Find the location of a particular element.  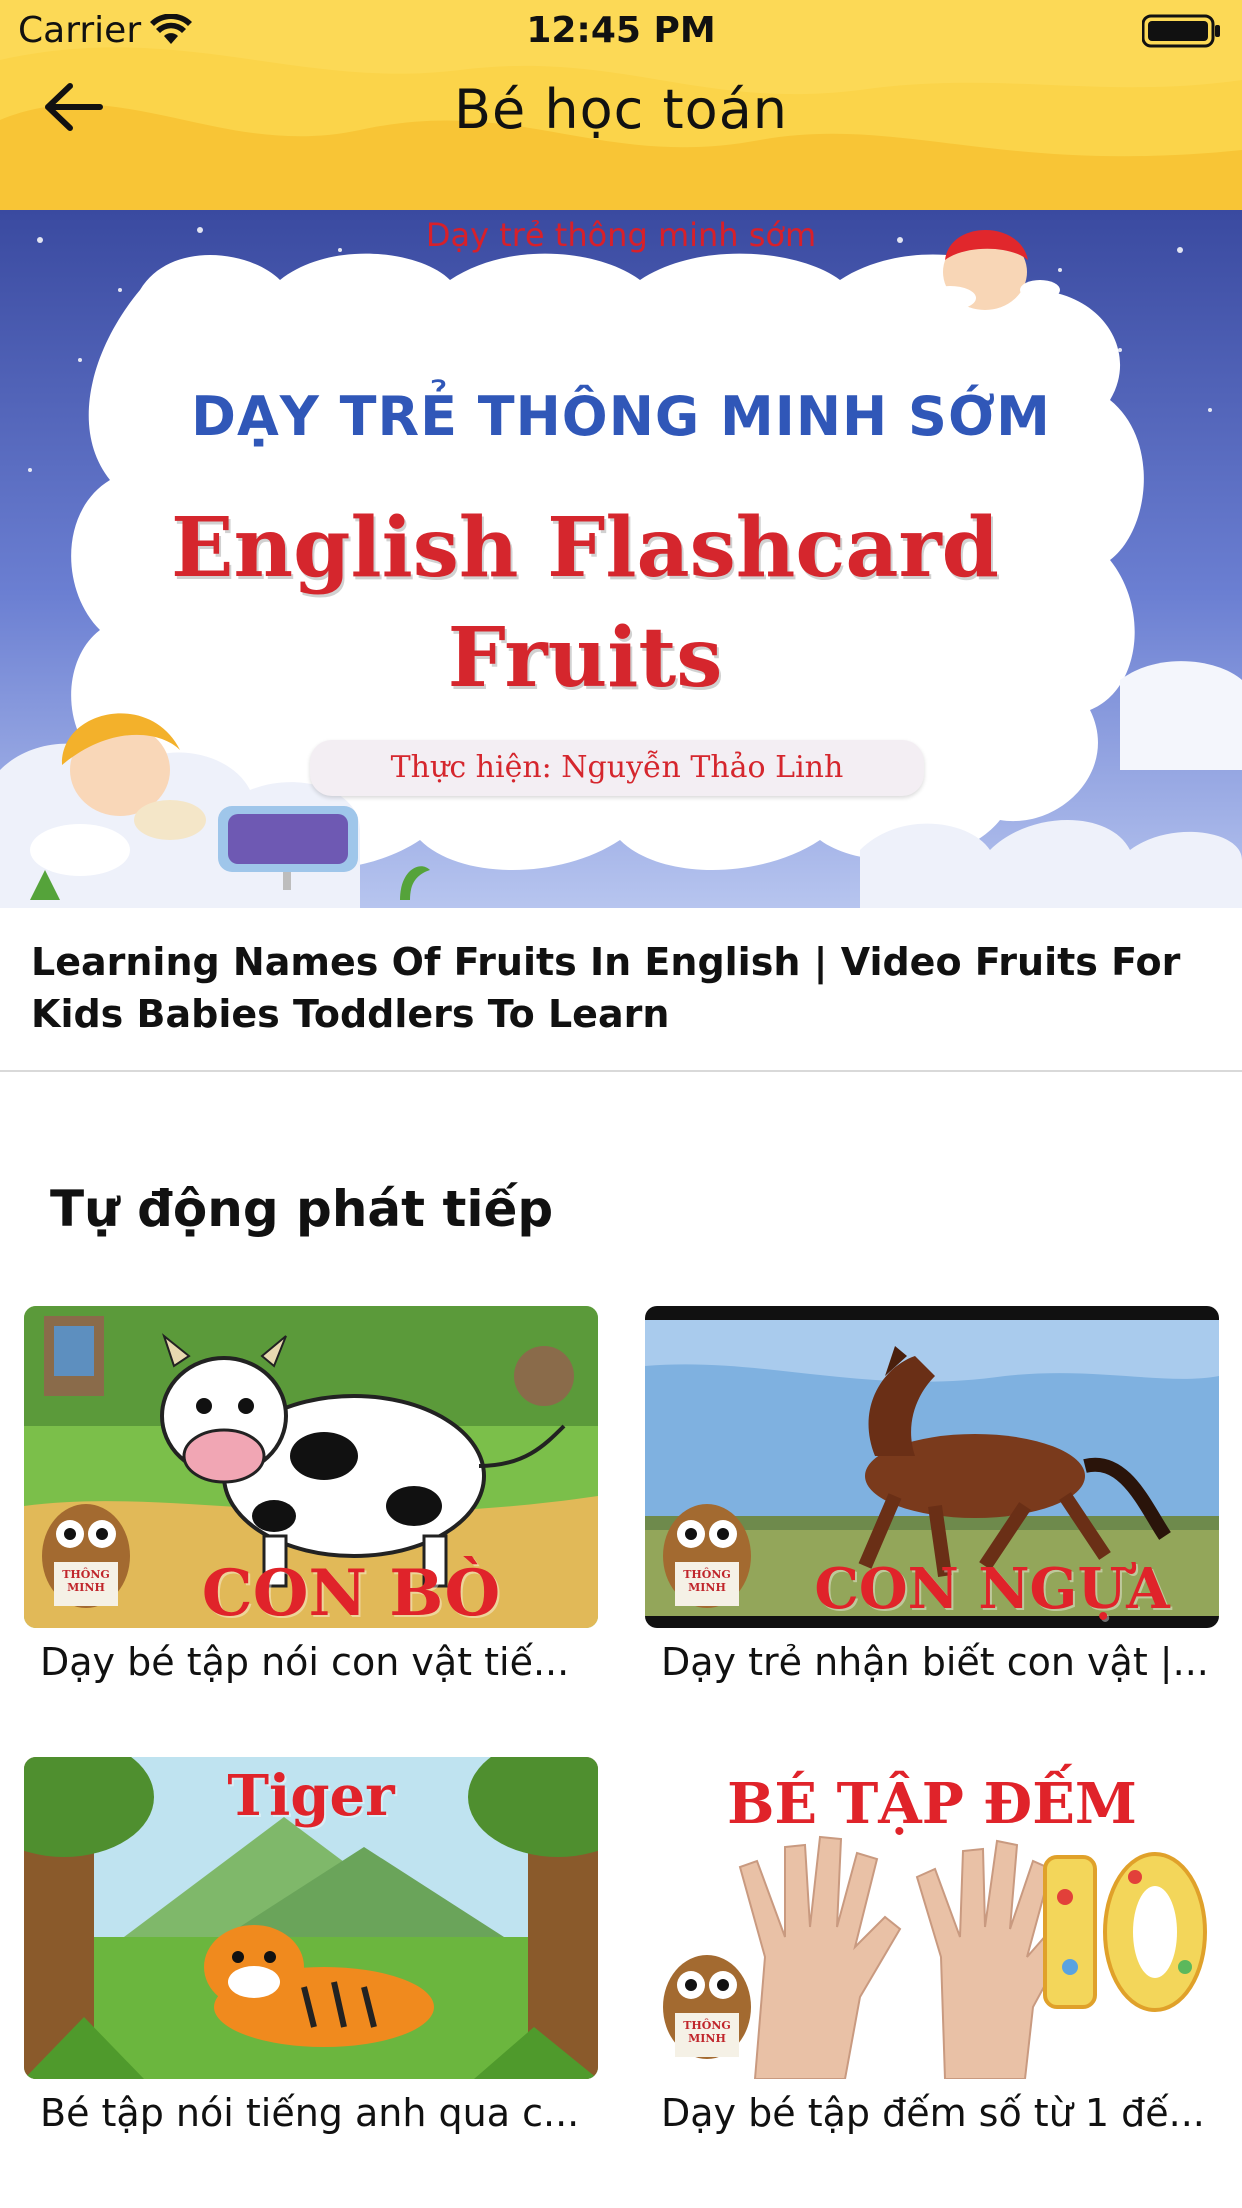

video-thumbnail: BÉ TẬP ĐẾM 10 THÔNG MINH is located at coordinates (932, 1918).